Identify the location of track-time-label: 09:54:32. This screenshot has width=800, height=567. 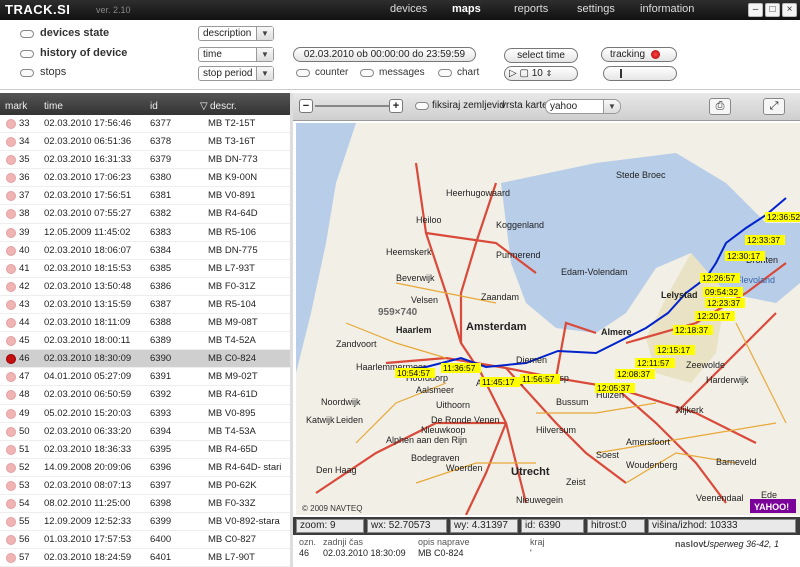
(721, 292).